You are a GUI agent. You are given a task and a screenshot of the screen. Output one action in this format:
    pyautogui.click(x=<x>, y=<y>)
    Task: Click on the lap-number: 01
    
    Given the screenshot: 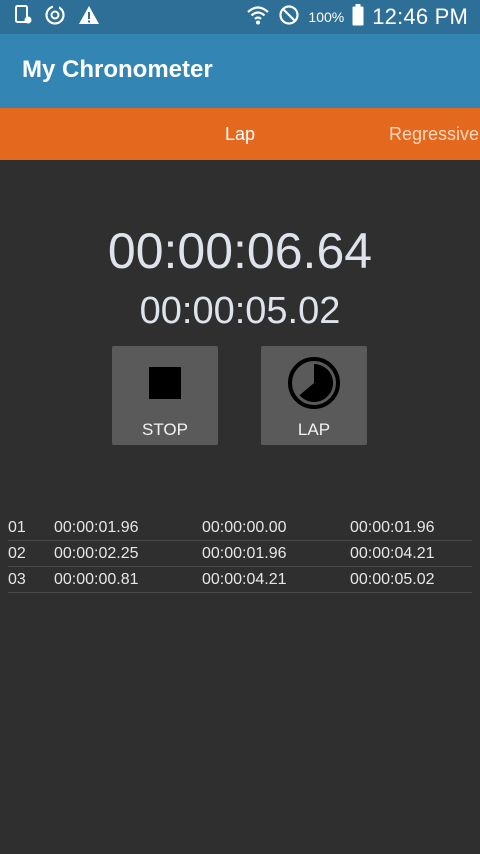 What is the action you would take?
    pyautogui.click(x=17, y=527)
    